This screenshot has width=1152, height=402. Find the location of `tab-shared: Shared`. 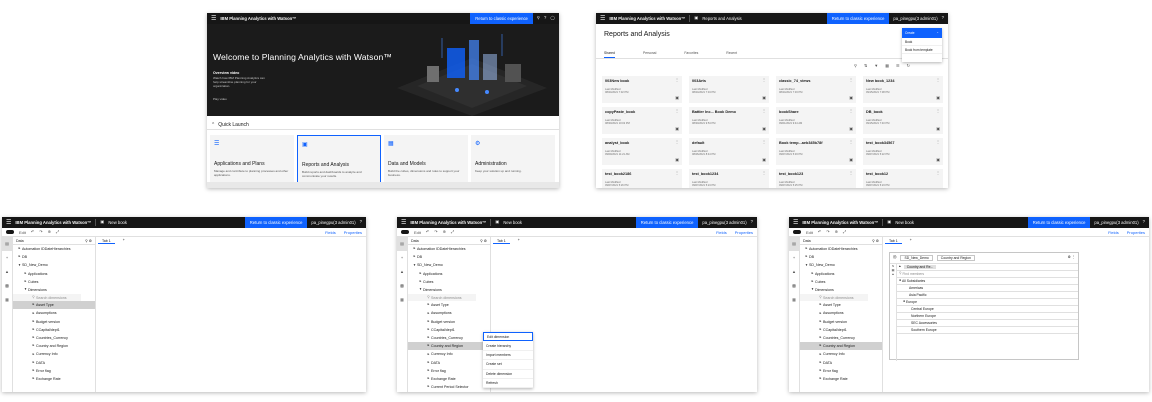

tab-shared: Shared is located at coordinates (609, 54).